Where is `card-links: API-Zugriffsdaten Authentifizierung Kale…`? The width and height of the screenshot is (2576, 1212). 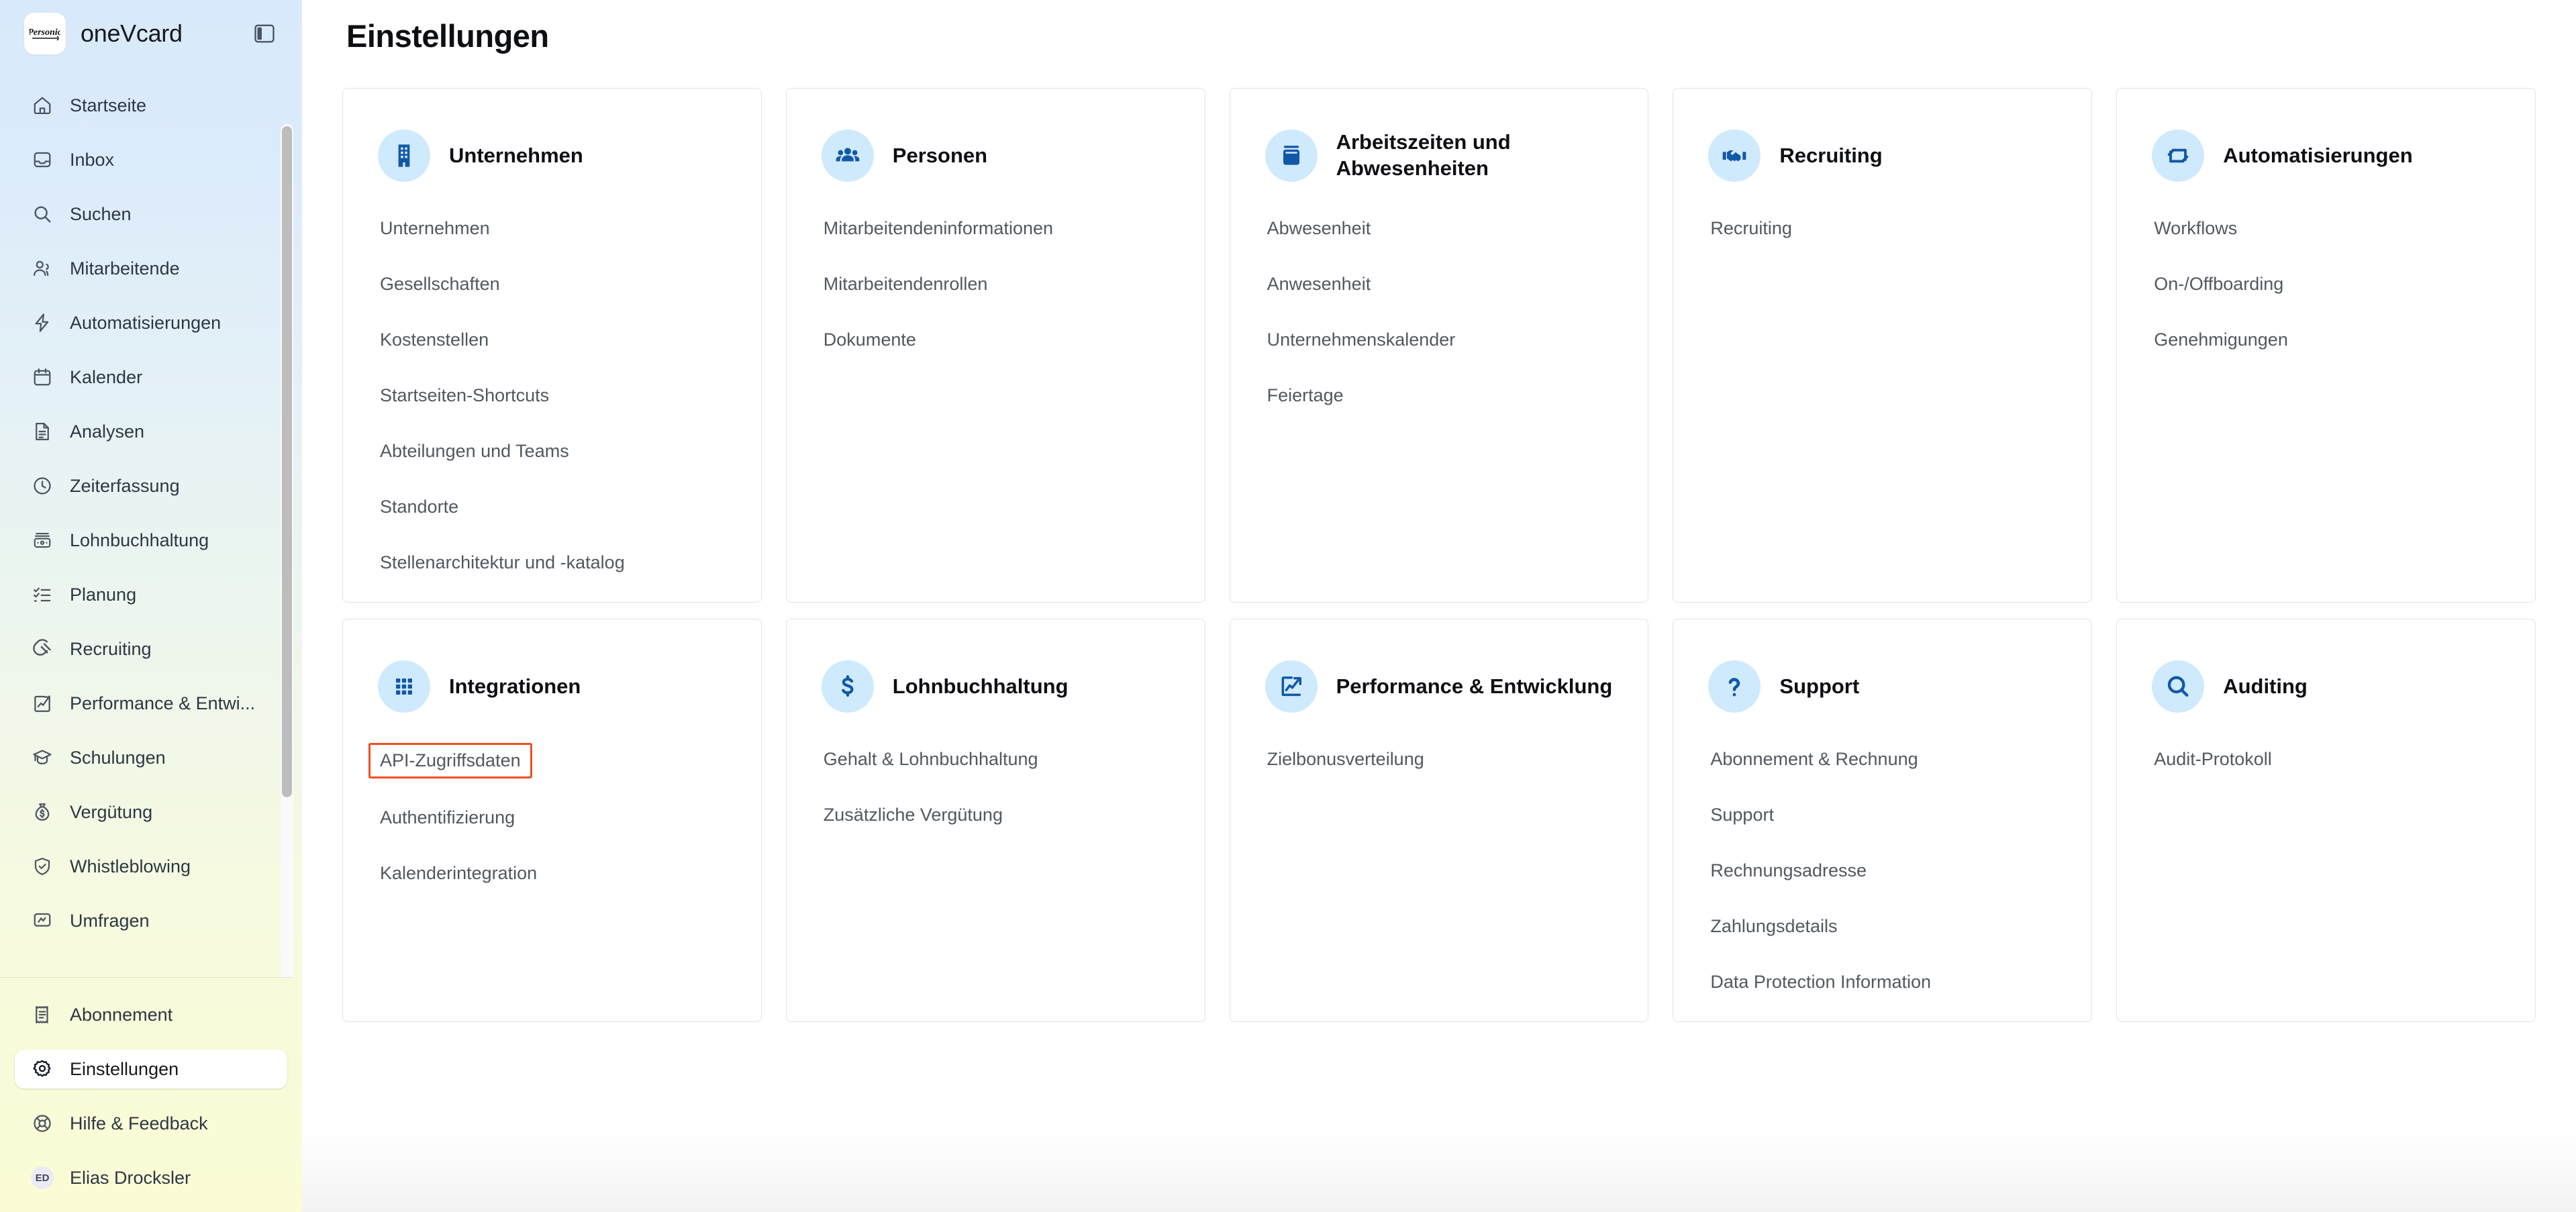 card-links: API-Zugriffsdaten Authentifizierung Kale… is located at coordinates (552, 816).